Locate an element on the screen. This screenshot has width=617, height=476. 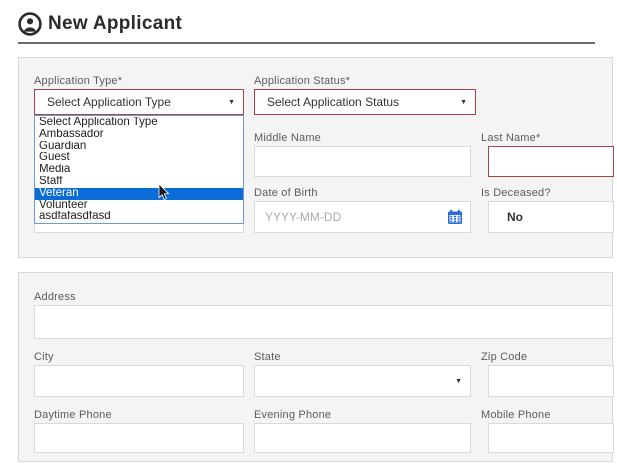
application-type-option: Ambassador is located at coordinates (139, 135).